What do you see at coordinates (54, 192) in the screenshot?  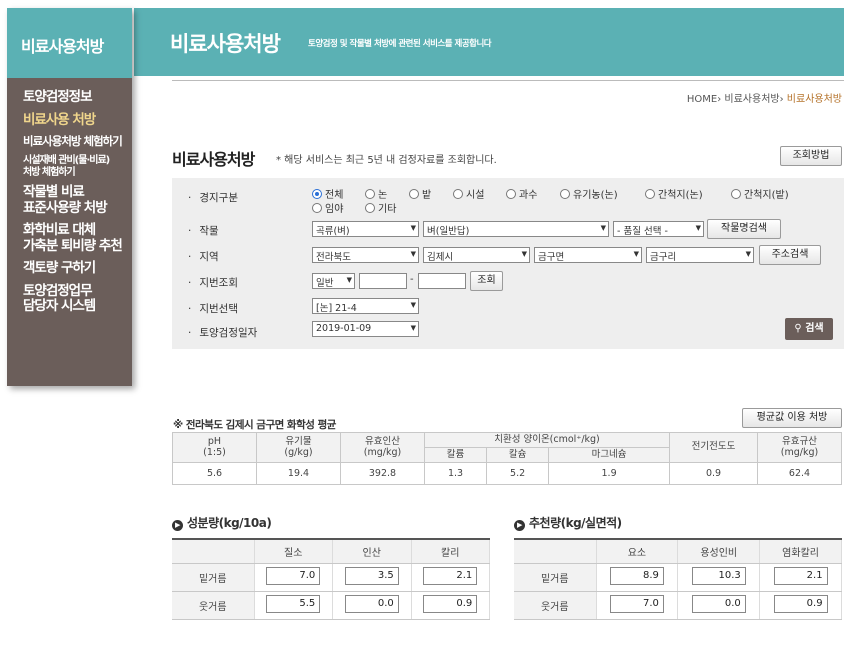 I see `sidebar-item-label: 작물별 비료` at bounding box center [54, 192].